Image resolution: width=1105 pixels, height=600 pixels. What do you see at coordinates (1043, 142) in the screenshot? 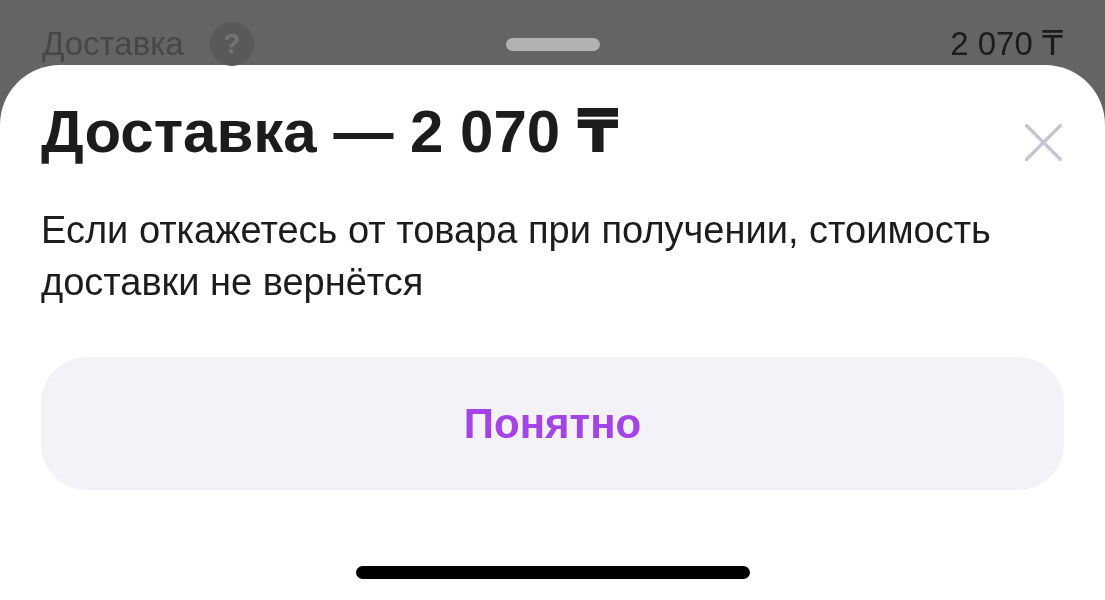
I see `close-icon` at bounding box center [1043, 142].